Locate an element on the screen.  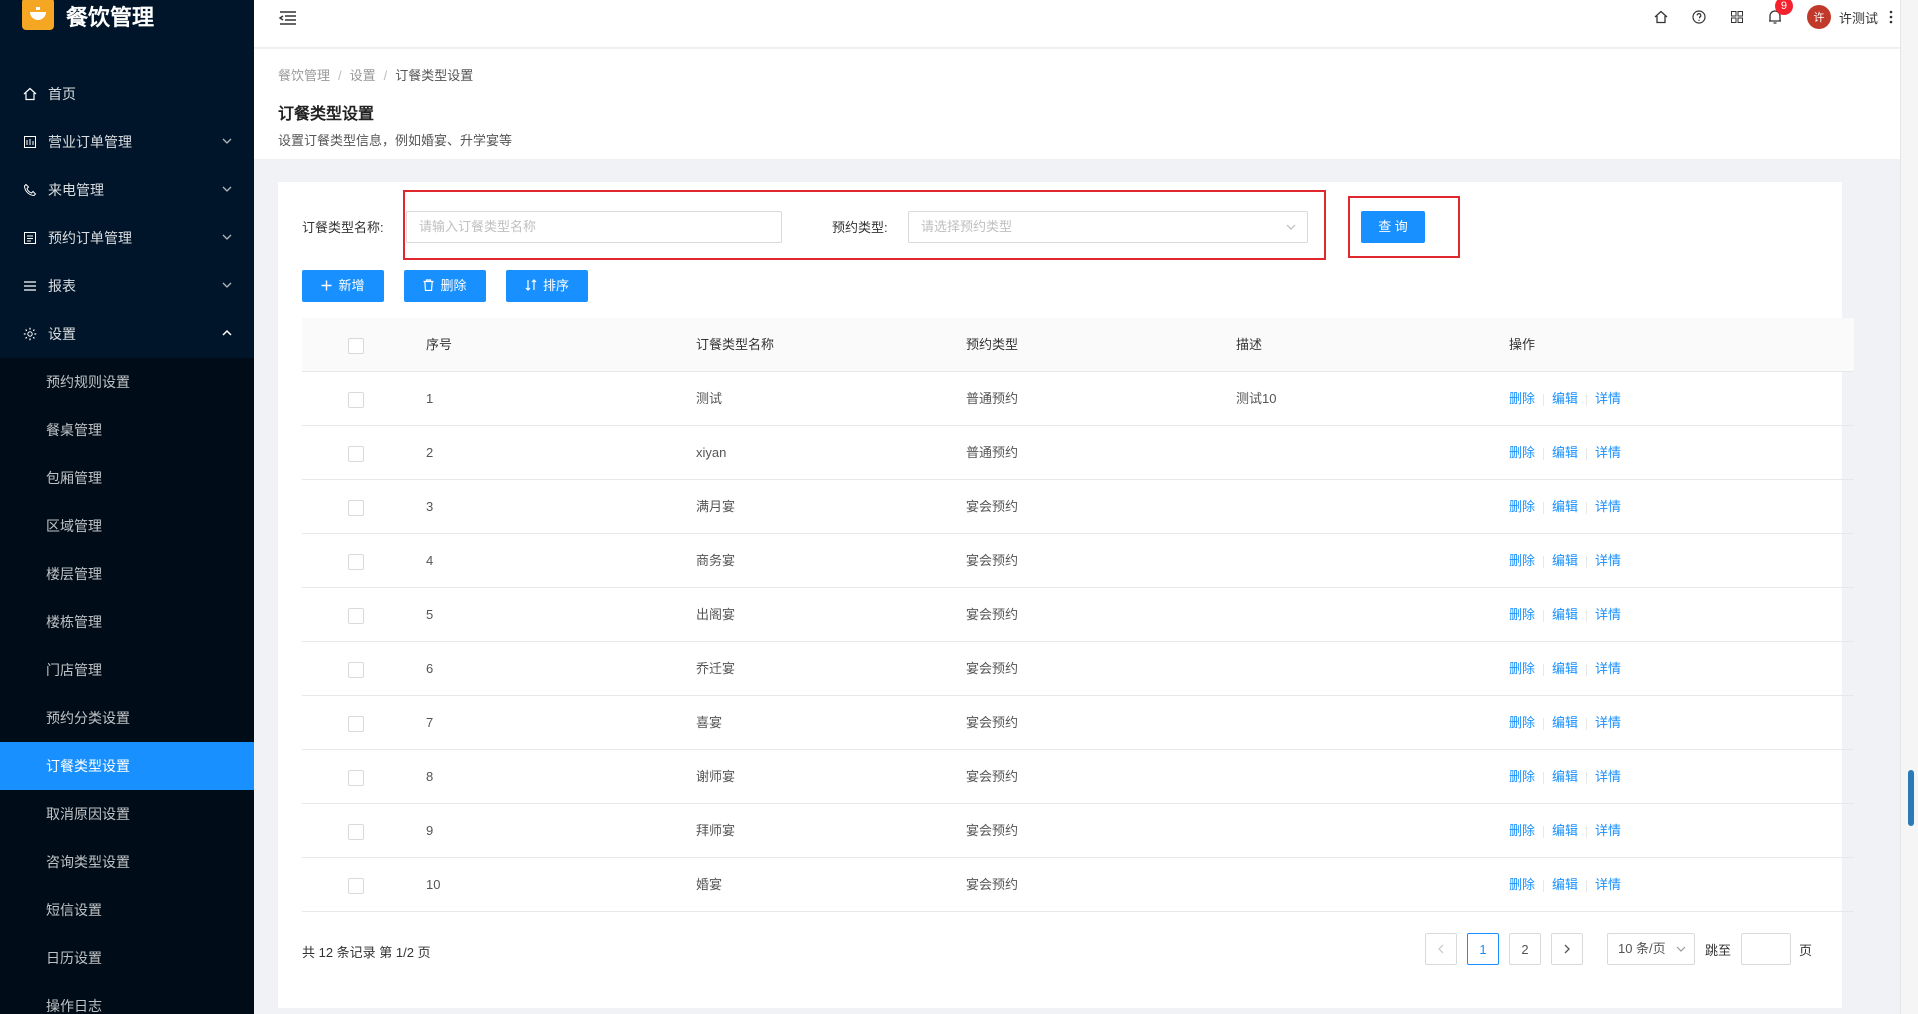
page-scrollbar is located at coordinates (1909, 507).